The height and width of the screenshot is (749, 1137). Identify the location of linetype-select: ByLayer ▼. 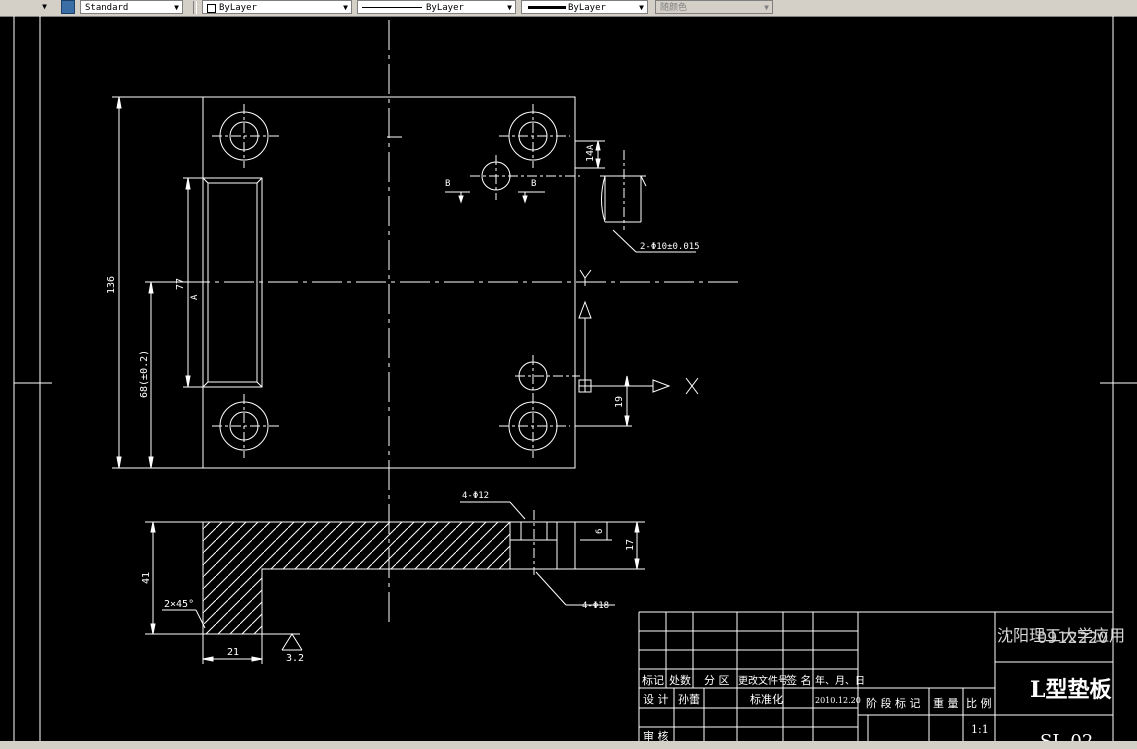
(436, 7).